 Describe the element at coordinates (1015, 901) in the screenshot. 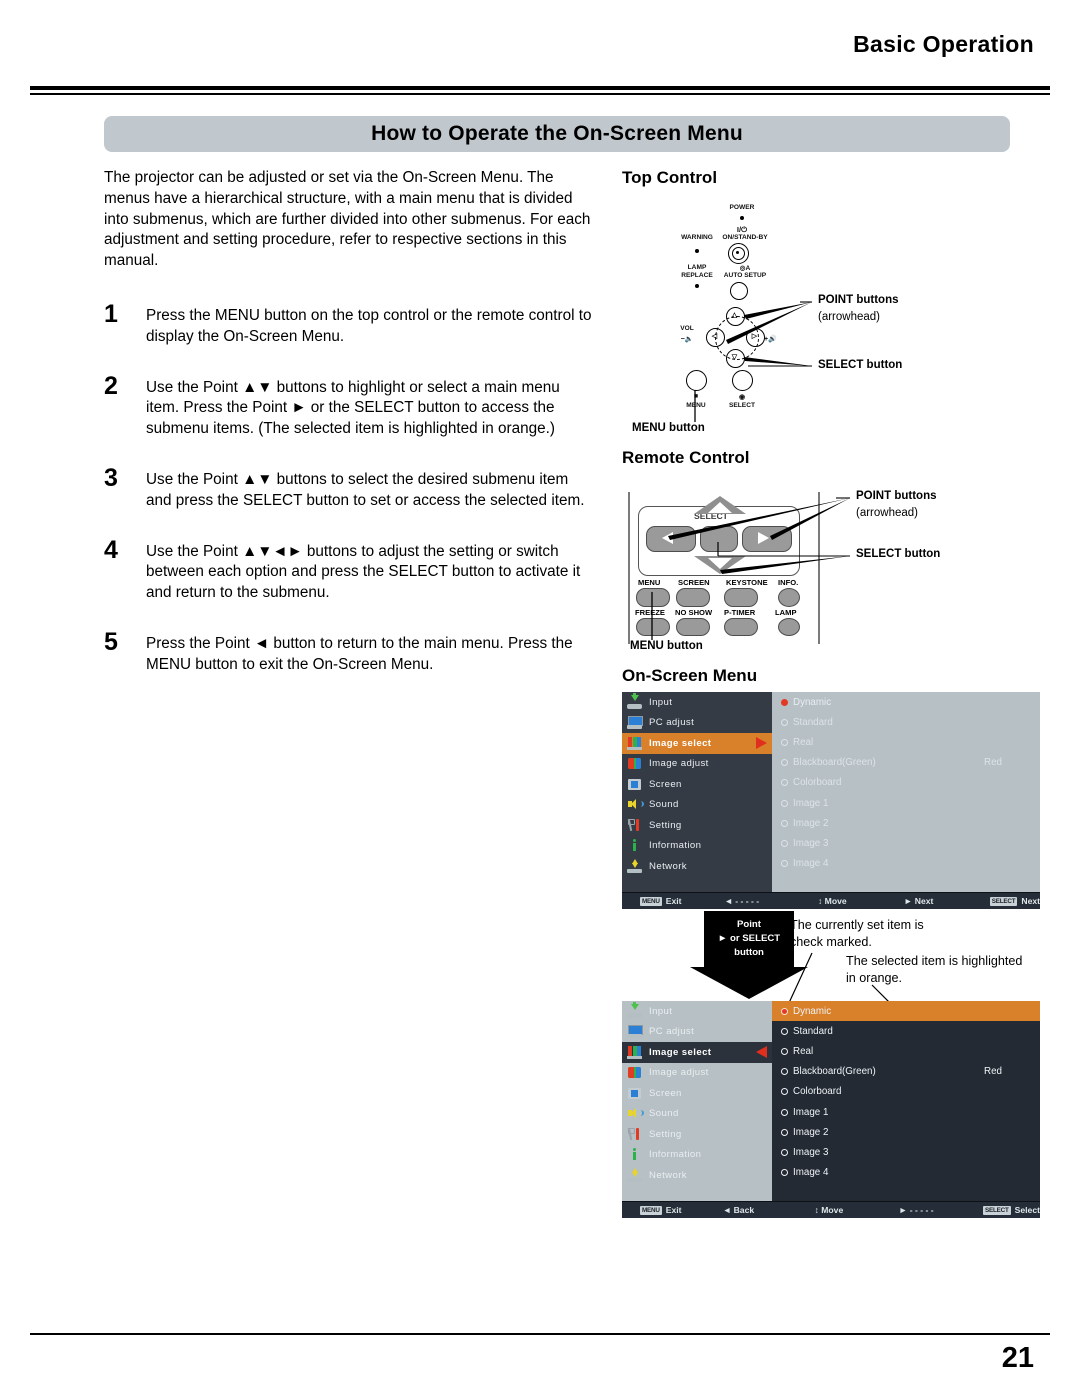

I see `osd-status-segment: SELECT Next` at that location.